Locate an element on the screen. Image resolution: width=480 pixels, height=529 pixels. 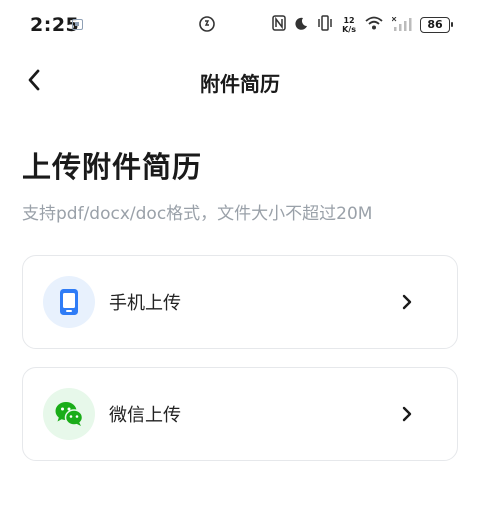
upload-hint: 支持pdf/docx/doc格式，文件大小不超过20M is located at coordinates (197, 214).